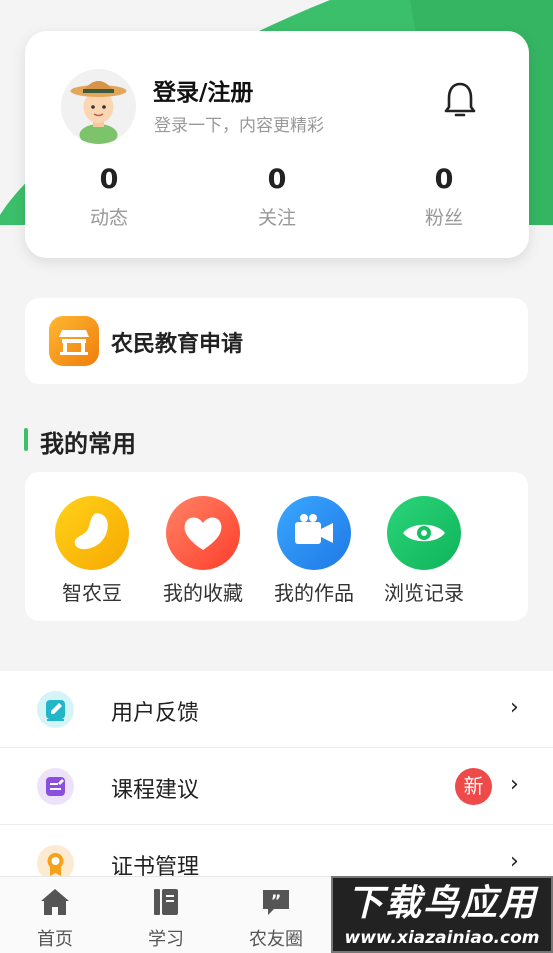 The image size is (553, 953). Describe the element at coordinates (314, 533) in the screenshot. I see `video-camera-icon` at that location.